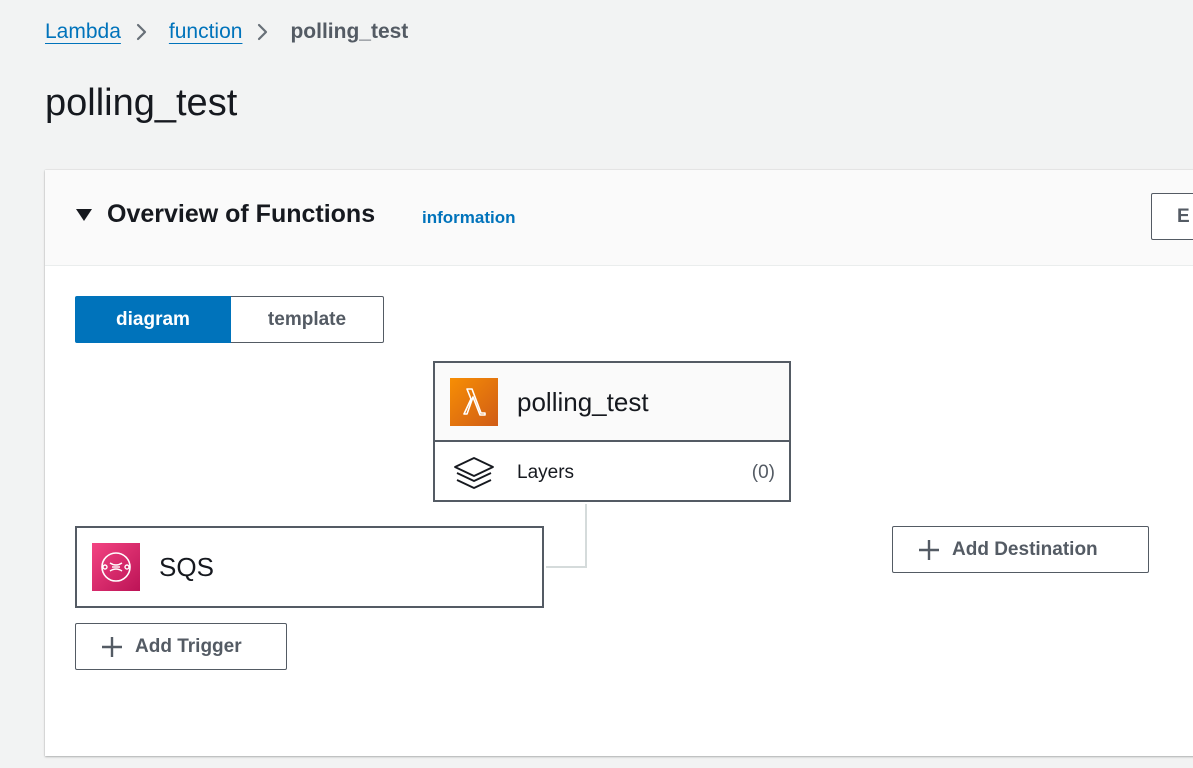  Describe the element at coordinates (474, 402) in the screenshot. I see `lambda-icon` at that location.